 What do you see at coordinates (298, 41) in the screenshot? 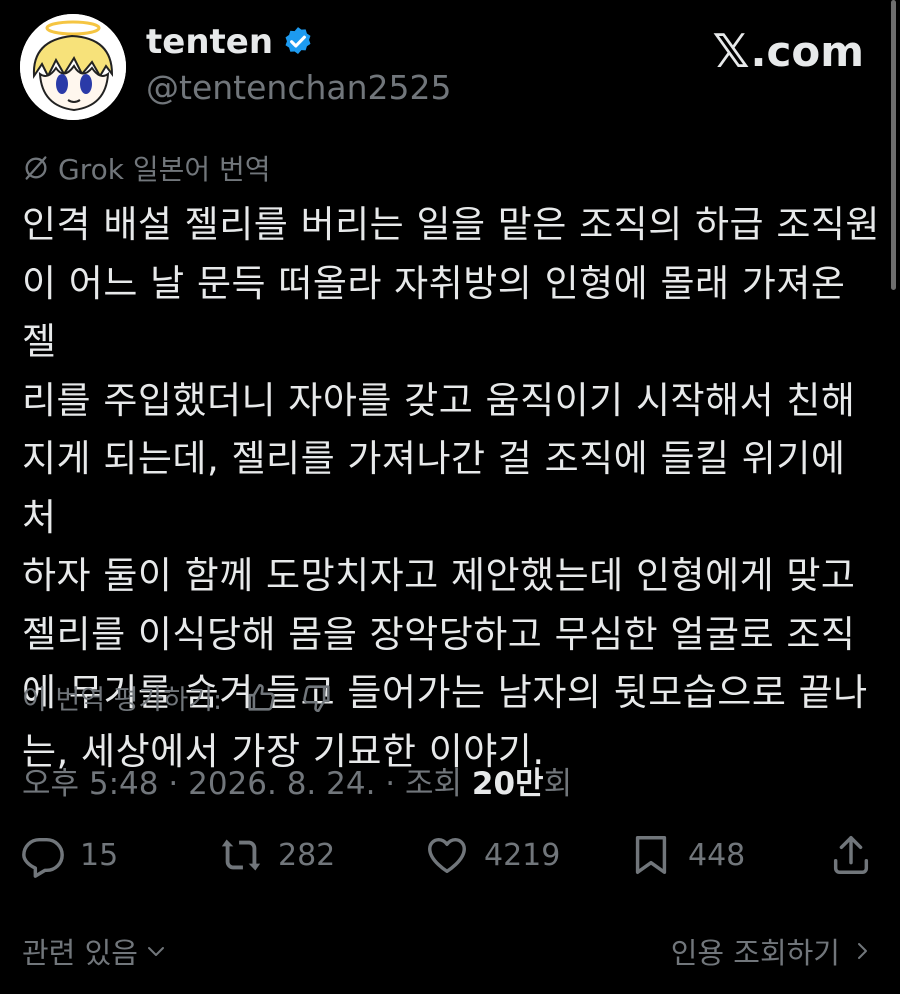
I see `verified-badge-icon` at bounding box center [298, 41].